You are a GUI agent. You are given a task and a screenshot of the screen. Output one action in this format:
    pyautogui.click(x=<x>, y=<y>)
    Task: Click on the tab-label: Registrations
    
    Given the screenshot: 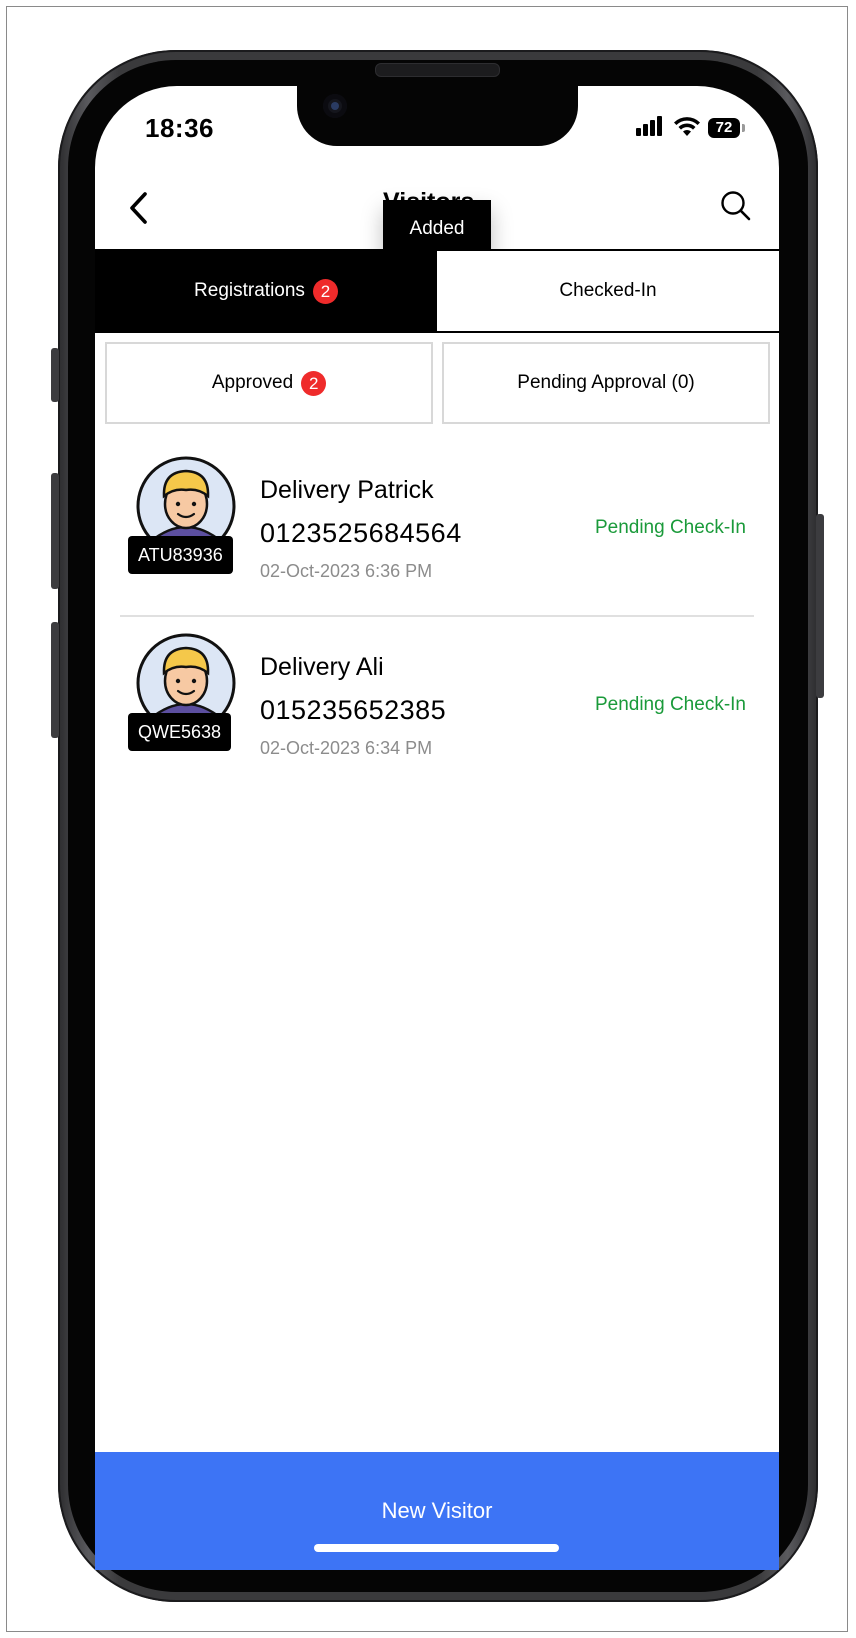 What is the action you would take?
    pyautogui.click(x=249, y=290)
    